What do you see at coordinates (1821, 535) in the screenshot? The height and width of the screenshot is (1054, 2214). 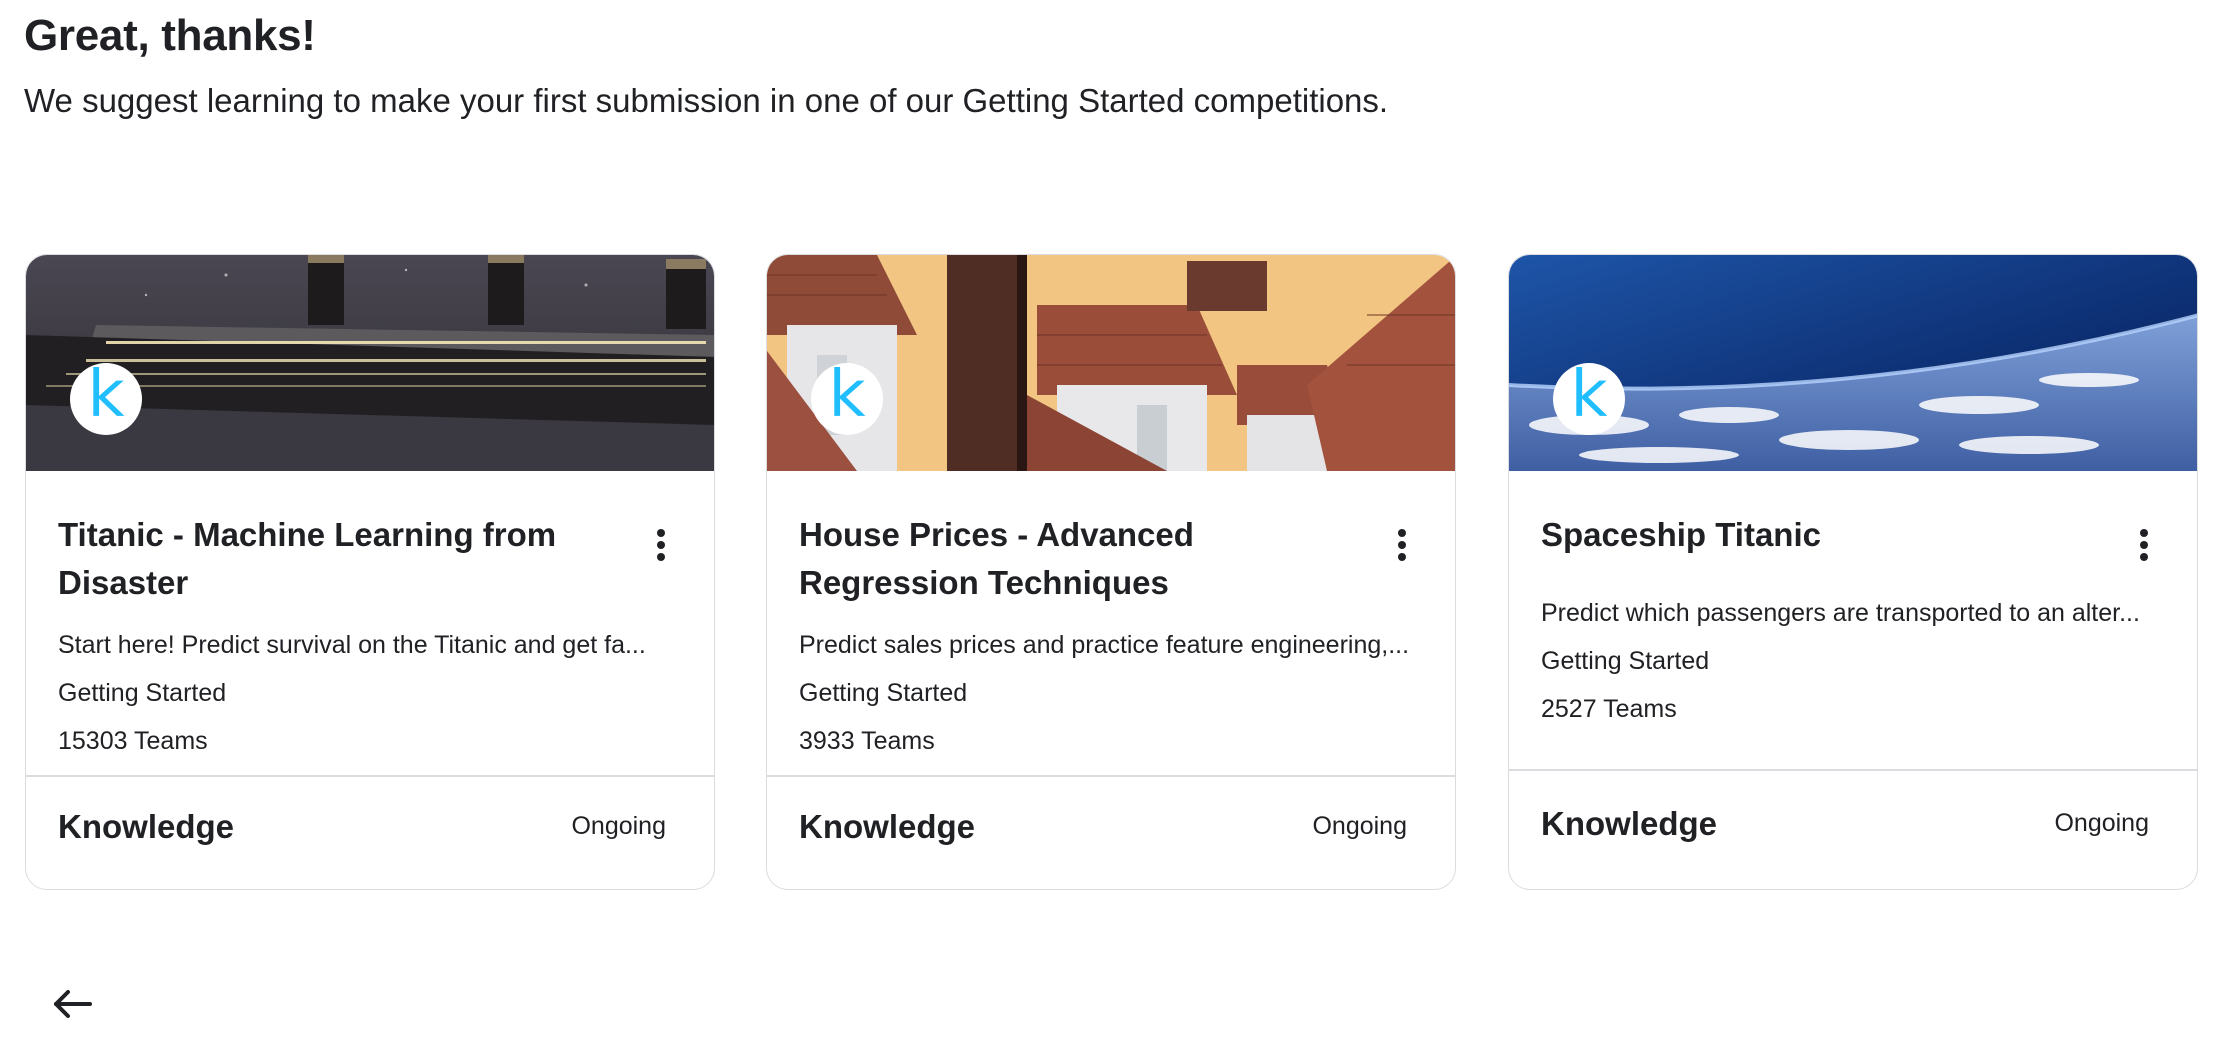 I see `card-title: Spaceship Titanic` at bounding box center [1821, 535].